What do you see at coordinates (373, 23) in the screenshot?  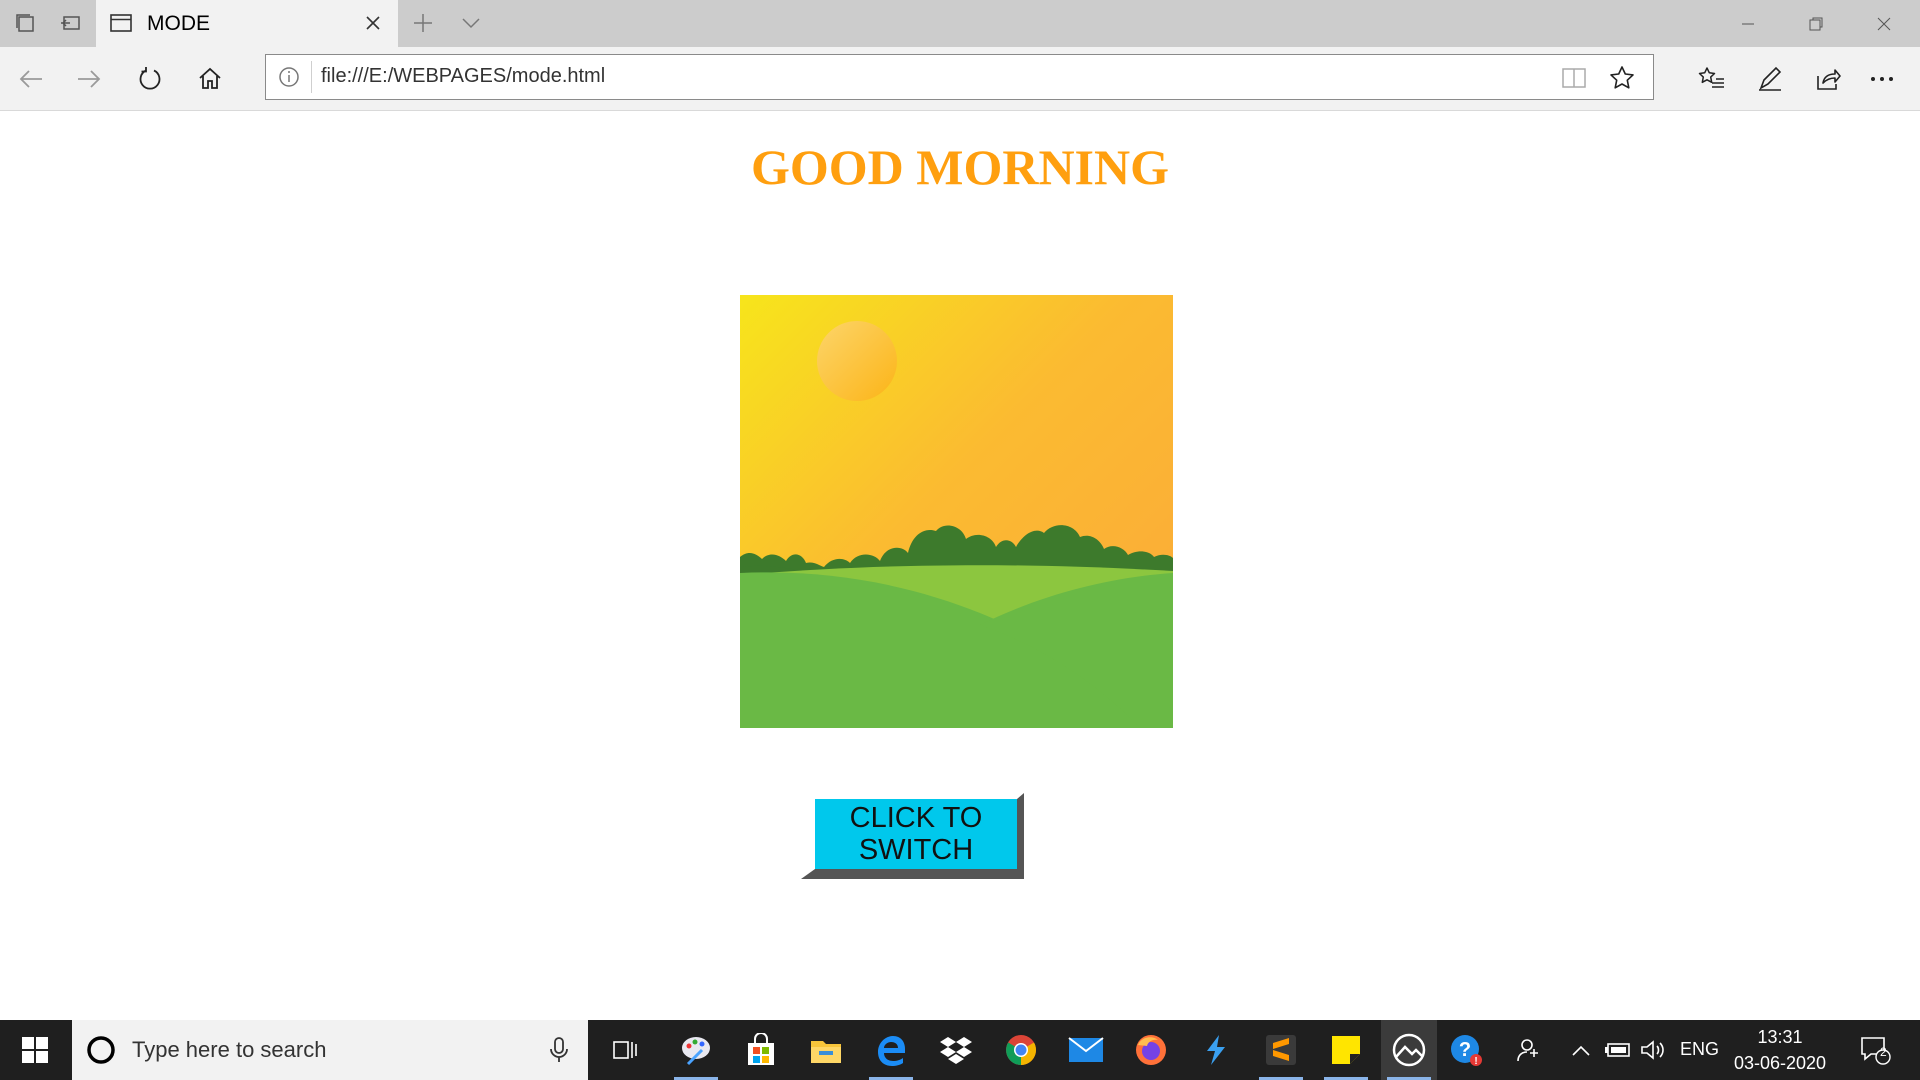 I see `close-tab-icon` at bounding box center [373, 23].